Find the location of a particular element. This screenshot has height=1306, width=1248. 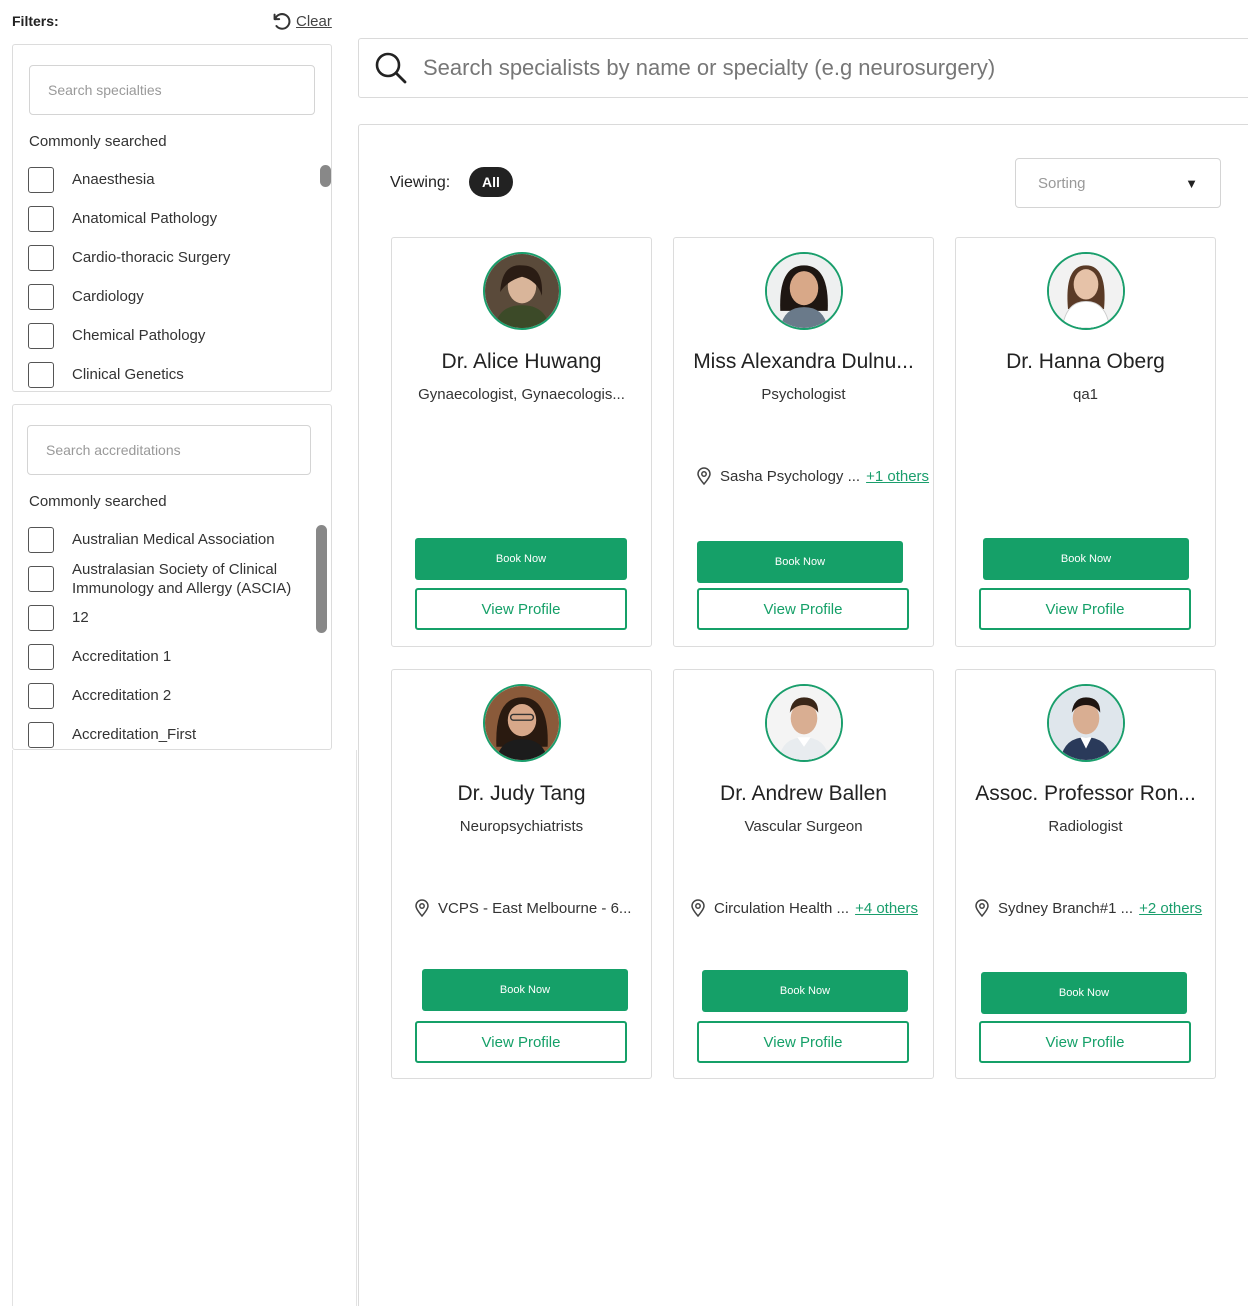

filter-chip-all: All is located at coordinates (491, 182).